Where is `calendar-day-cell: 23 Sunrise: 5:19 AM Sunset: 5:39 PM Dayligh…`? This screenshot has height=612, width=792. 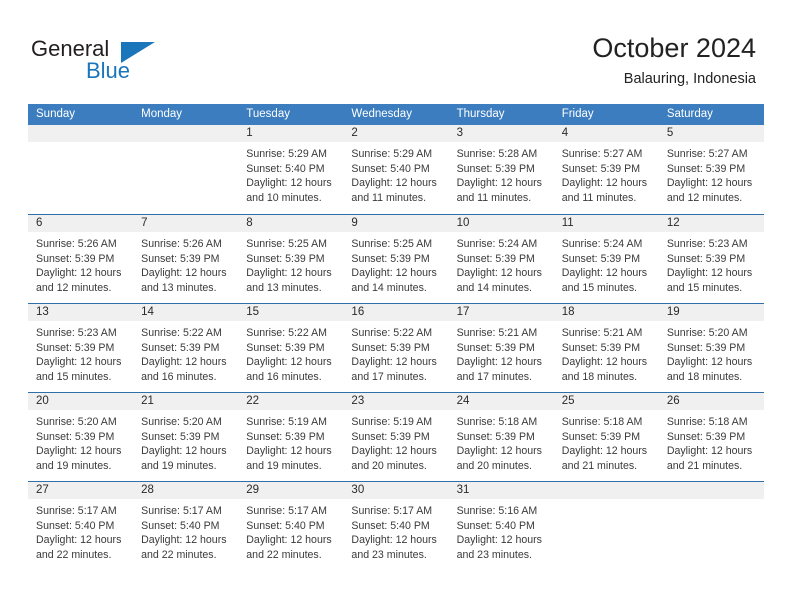
calendar-day-cell: 23 Sunrise: 5:19 AM Sunset: 5:39 PM Dayligh… is located at coordinates (396, 437).